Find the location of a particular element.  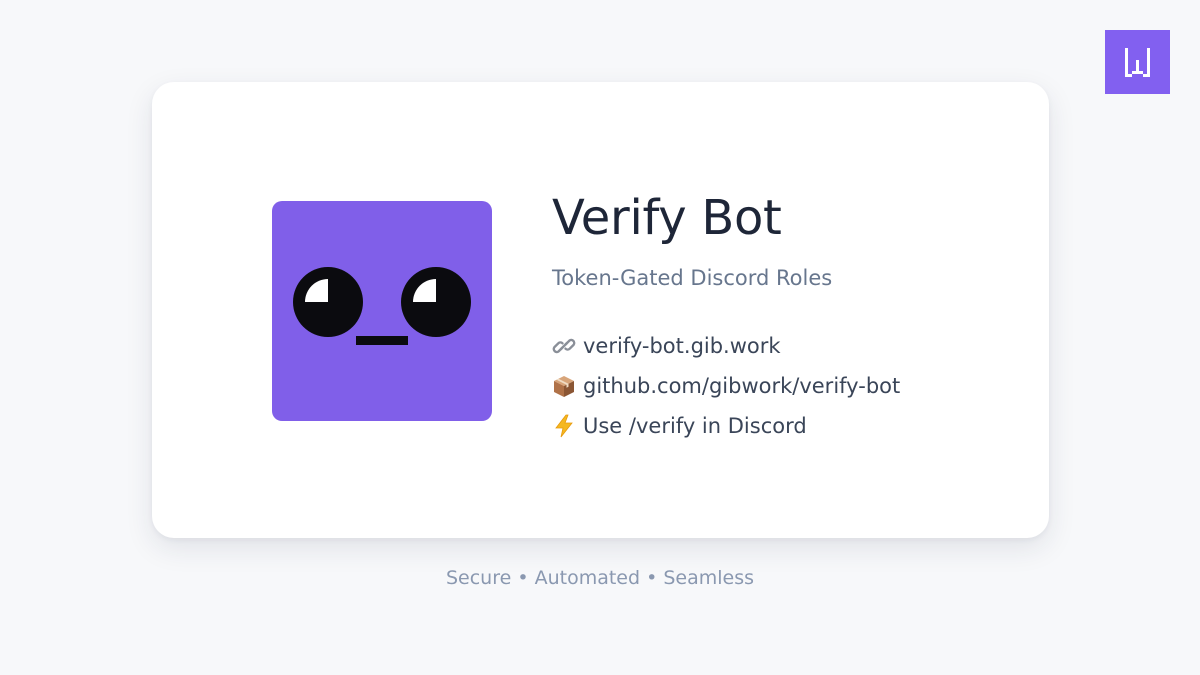

bot-title: Verify Bot is located at coordinates (667, 218).